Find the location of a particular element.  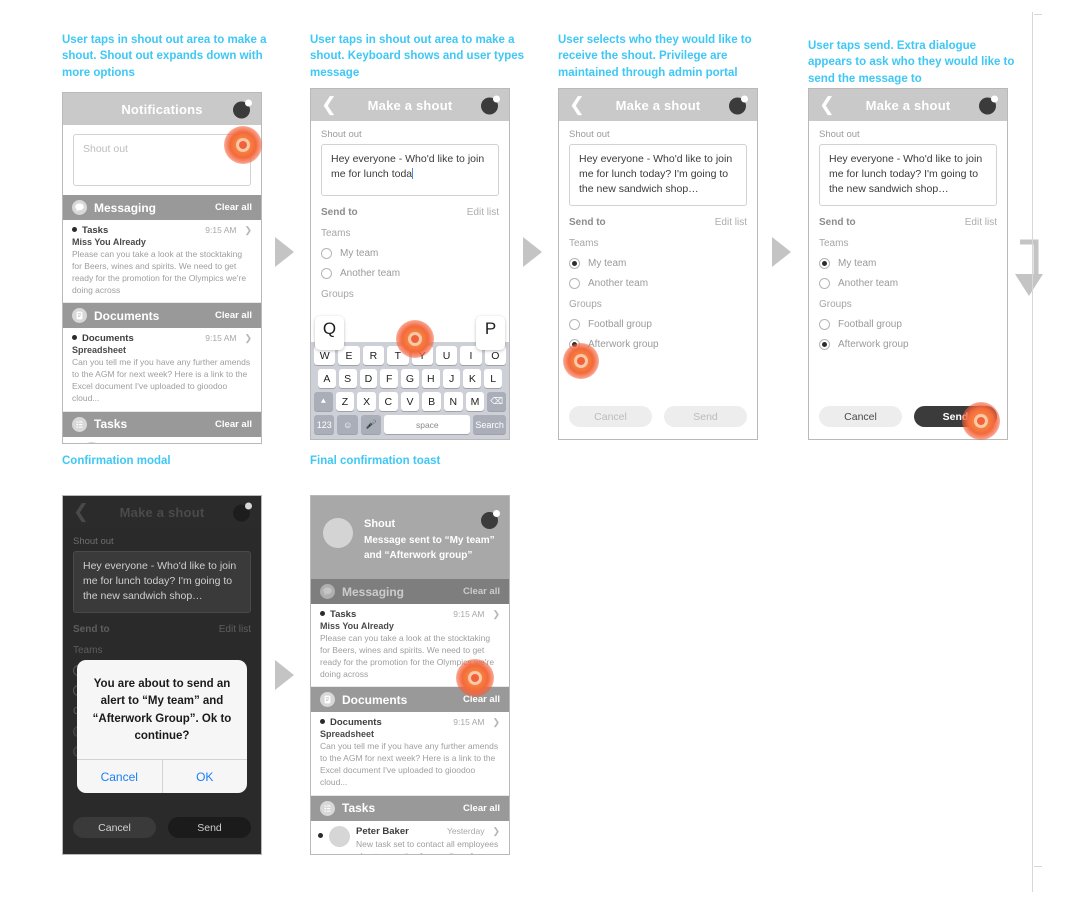

key-v: V is located at coordinates (410, 401).